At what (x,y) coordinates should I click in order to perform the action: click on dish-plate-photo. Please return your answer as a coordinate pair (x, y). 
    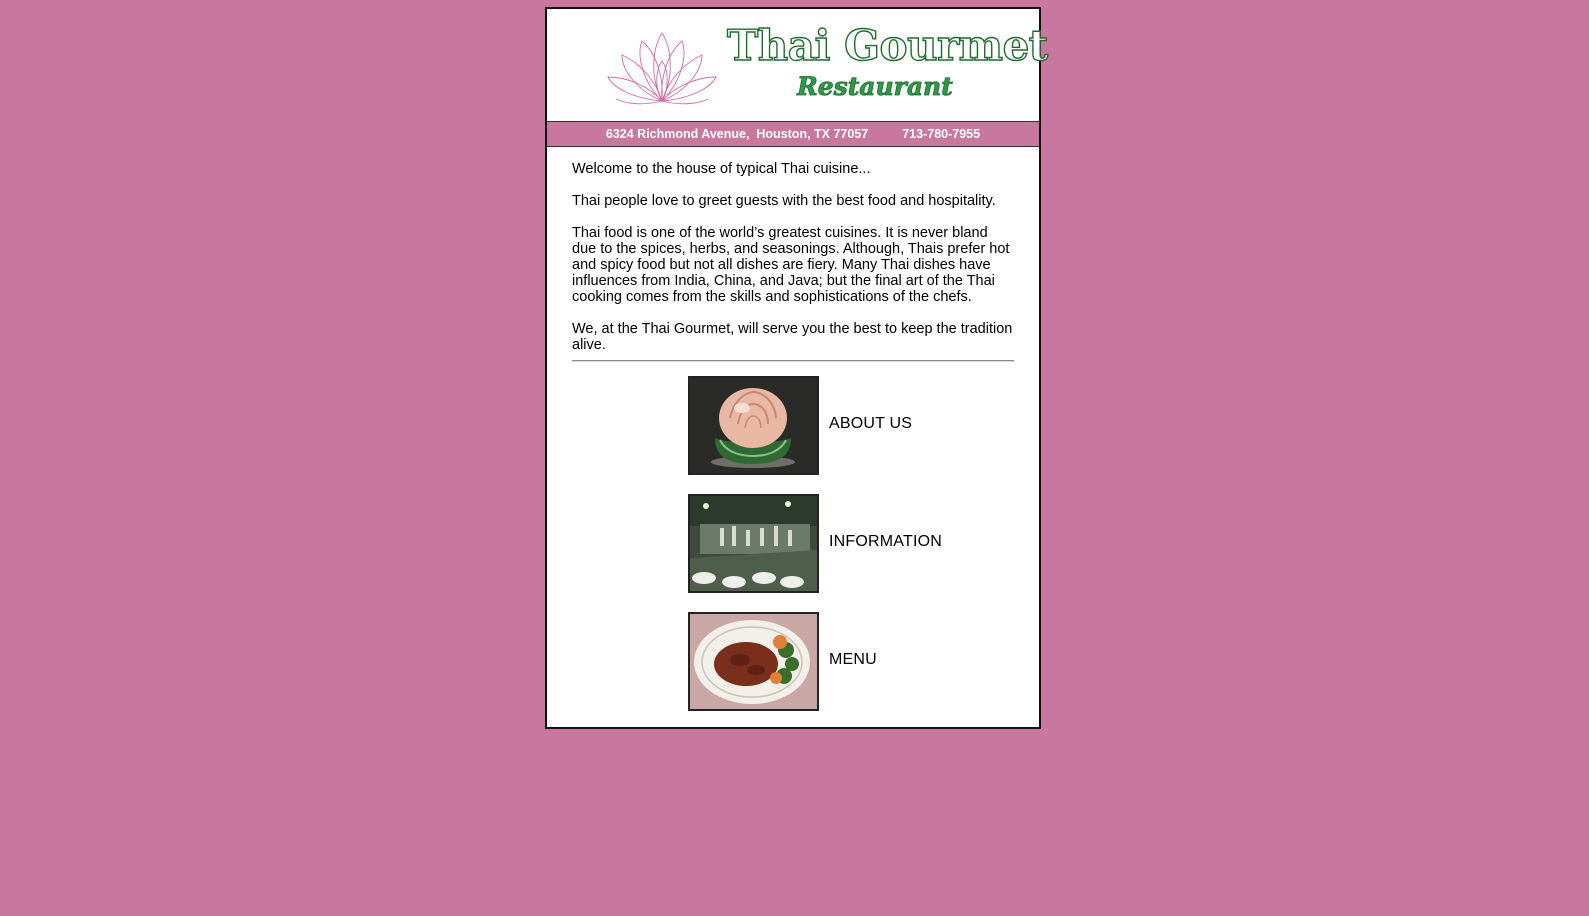
    Looking at the image, I should click on (753, 661).